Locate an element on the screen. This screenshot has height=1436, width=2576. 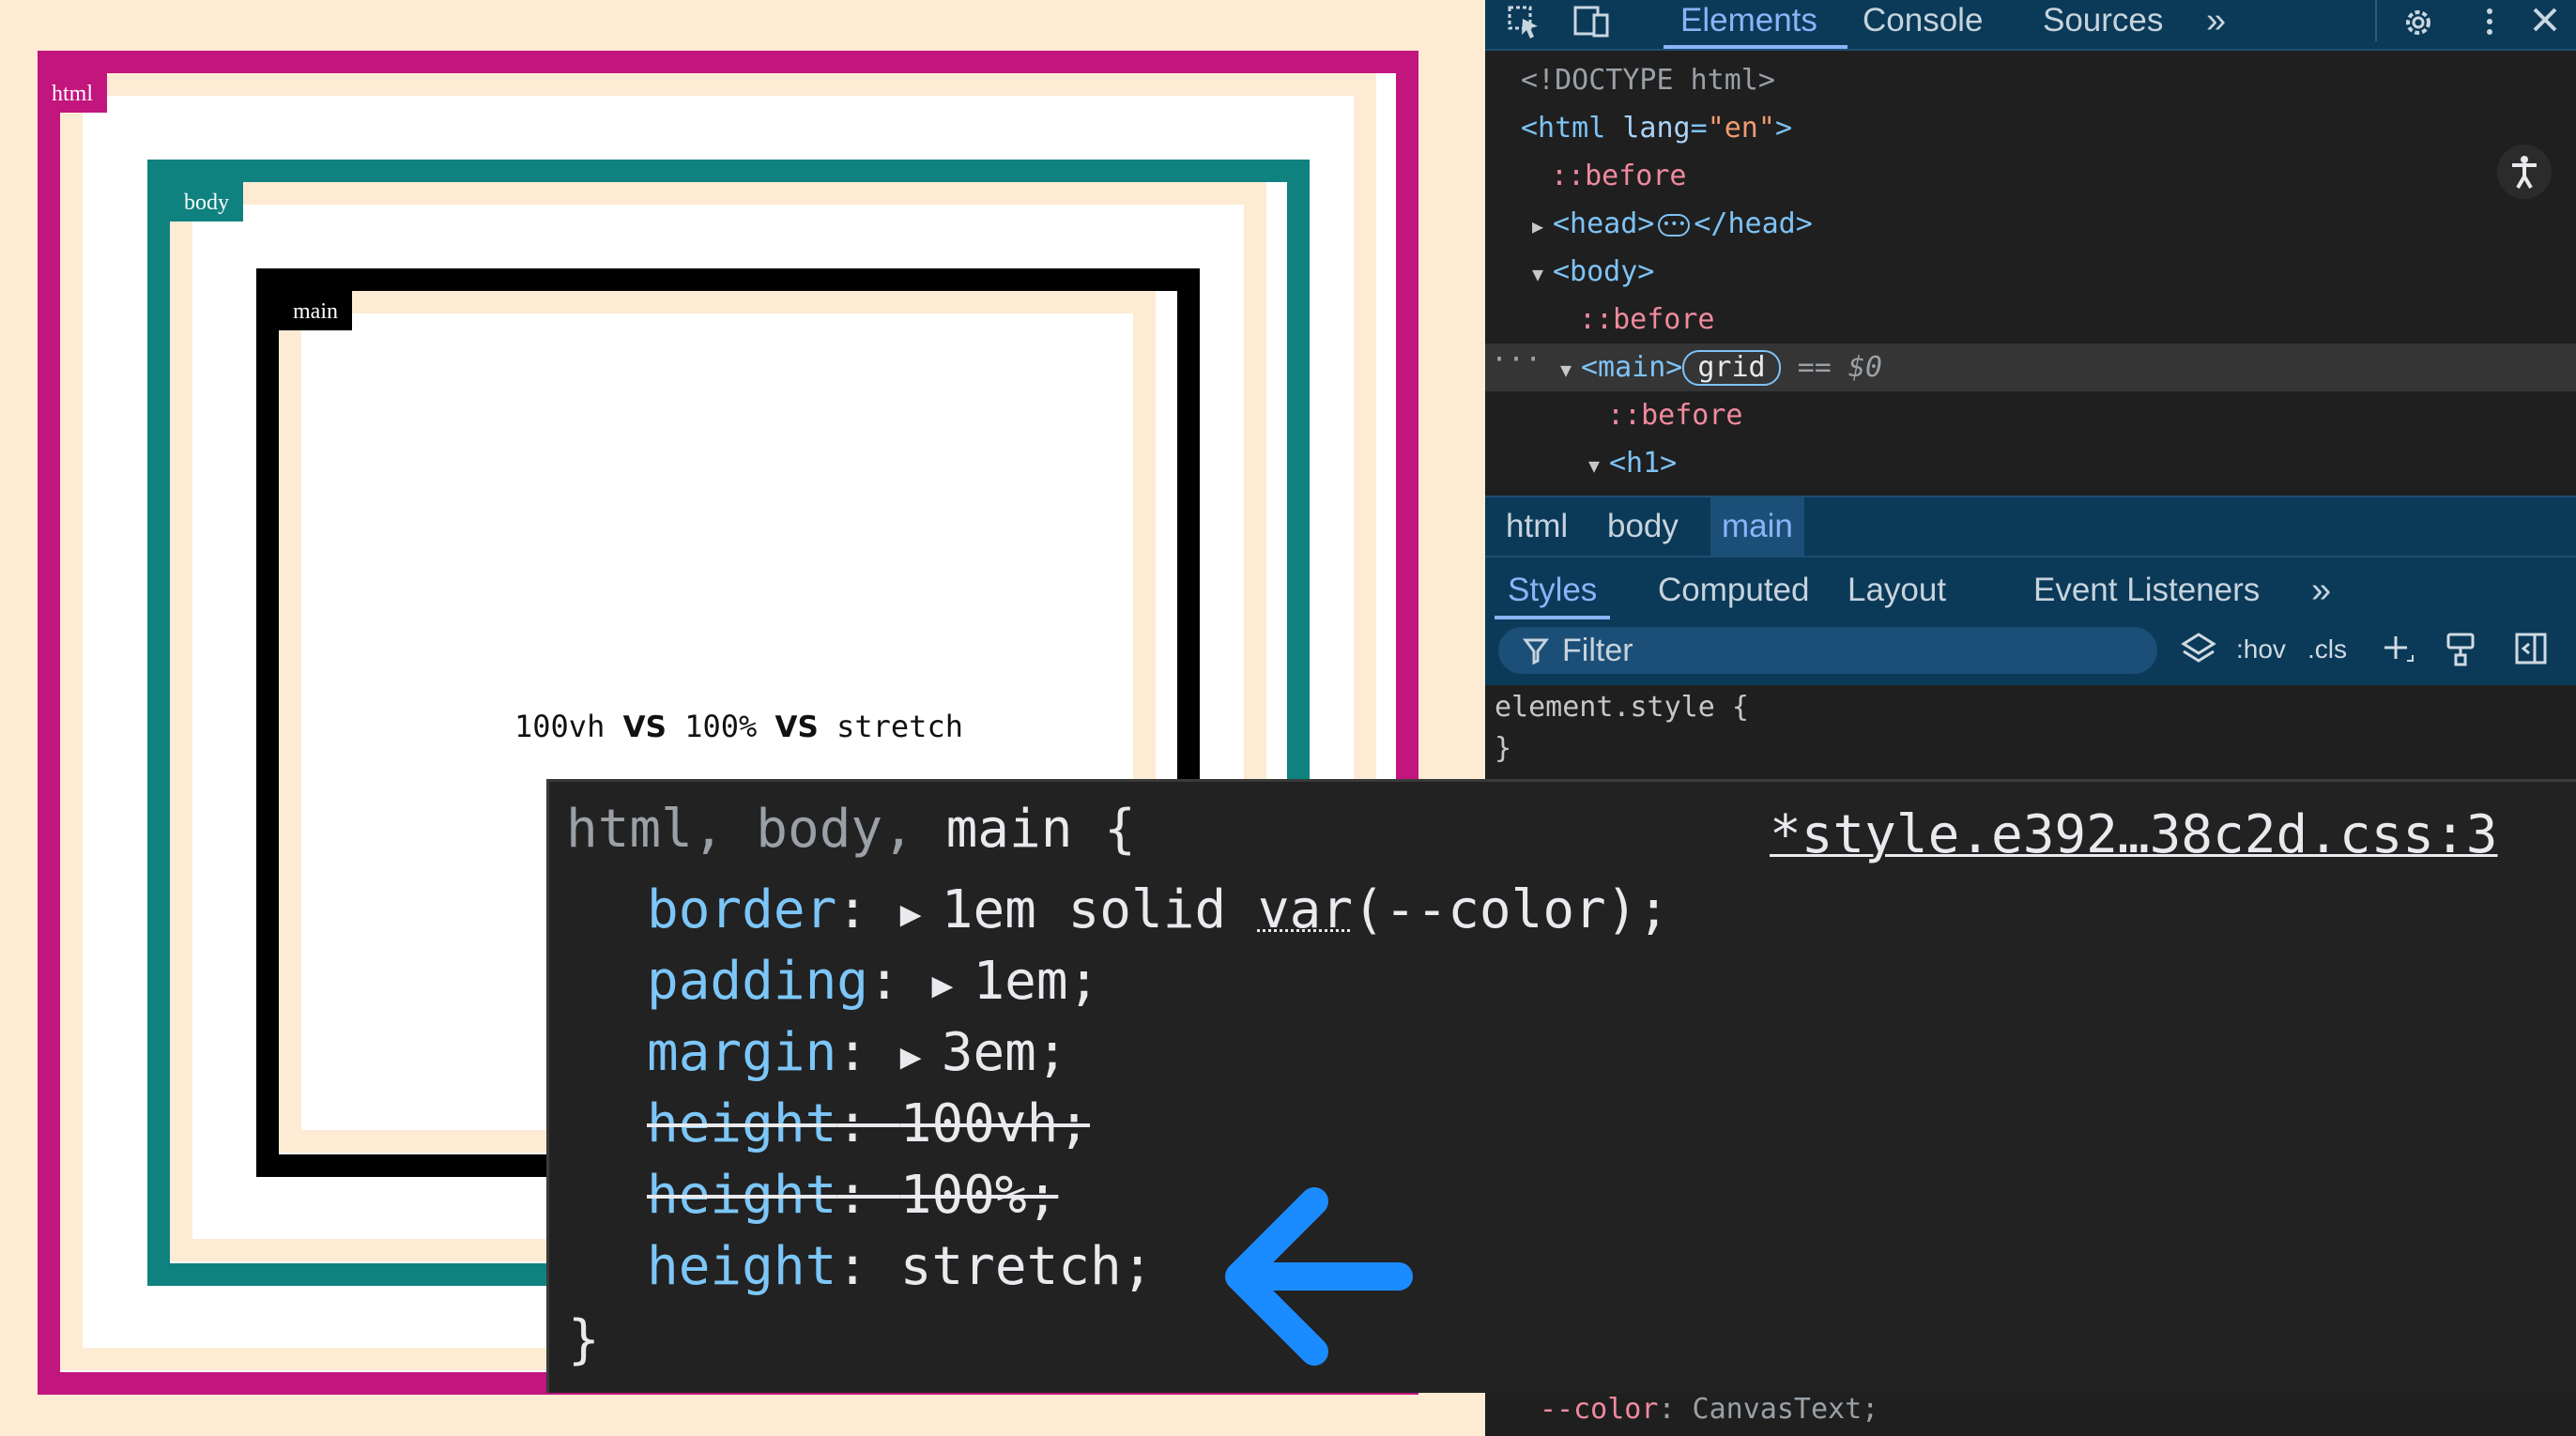
inspect-icon is located at coordinates (1524, 22).